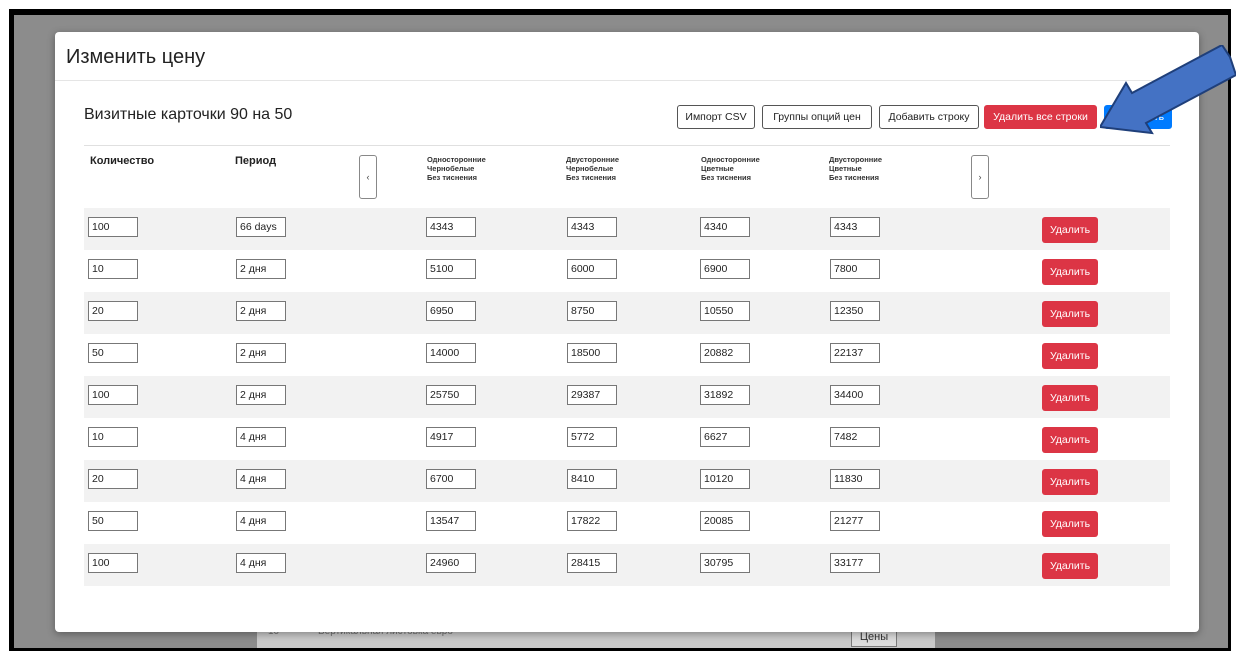 This screenshot has width=1236, height=653. Describe the element at coordinates (627, 523) in the screenshot. I see `table-row: 50 4 дня 13547 17822 20085 21277 Удалить` at that location.